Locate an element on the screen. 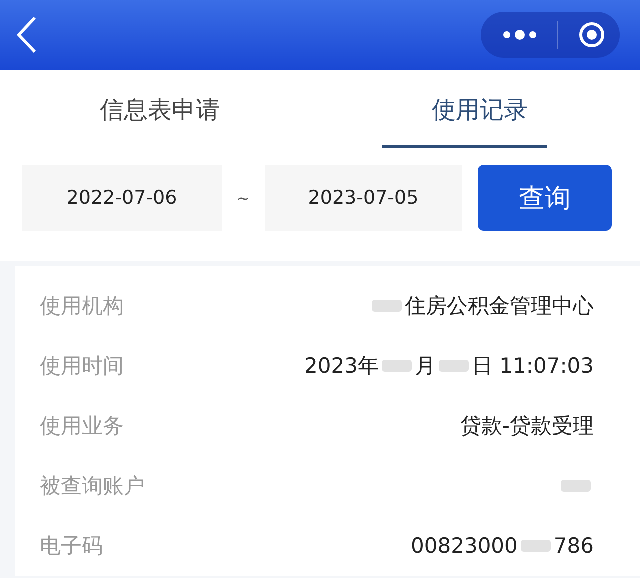 This screenshot has width=640, height=578. more-icon is located at coordinates (520, 35).